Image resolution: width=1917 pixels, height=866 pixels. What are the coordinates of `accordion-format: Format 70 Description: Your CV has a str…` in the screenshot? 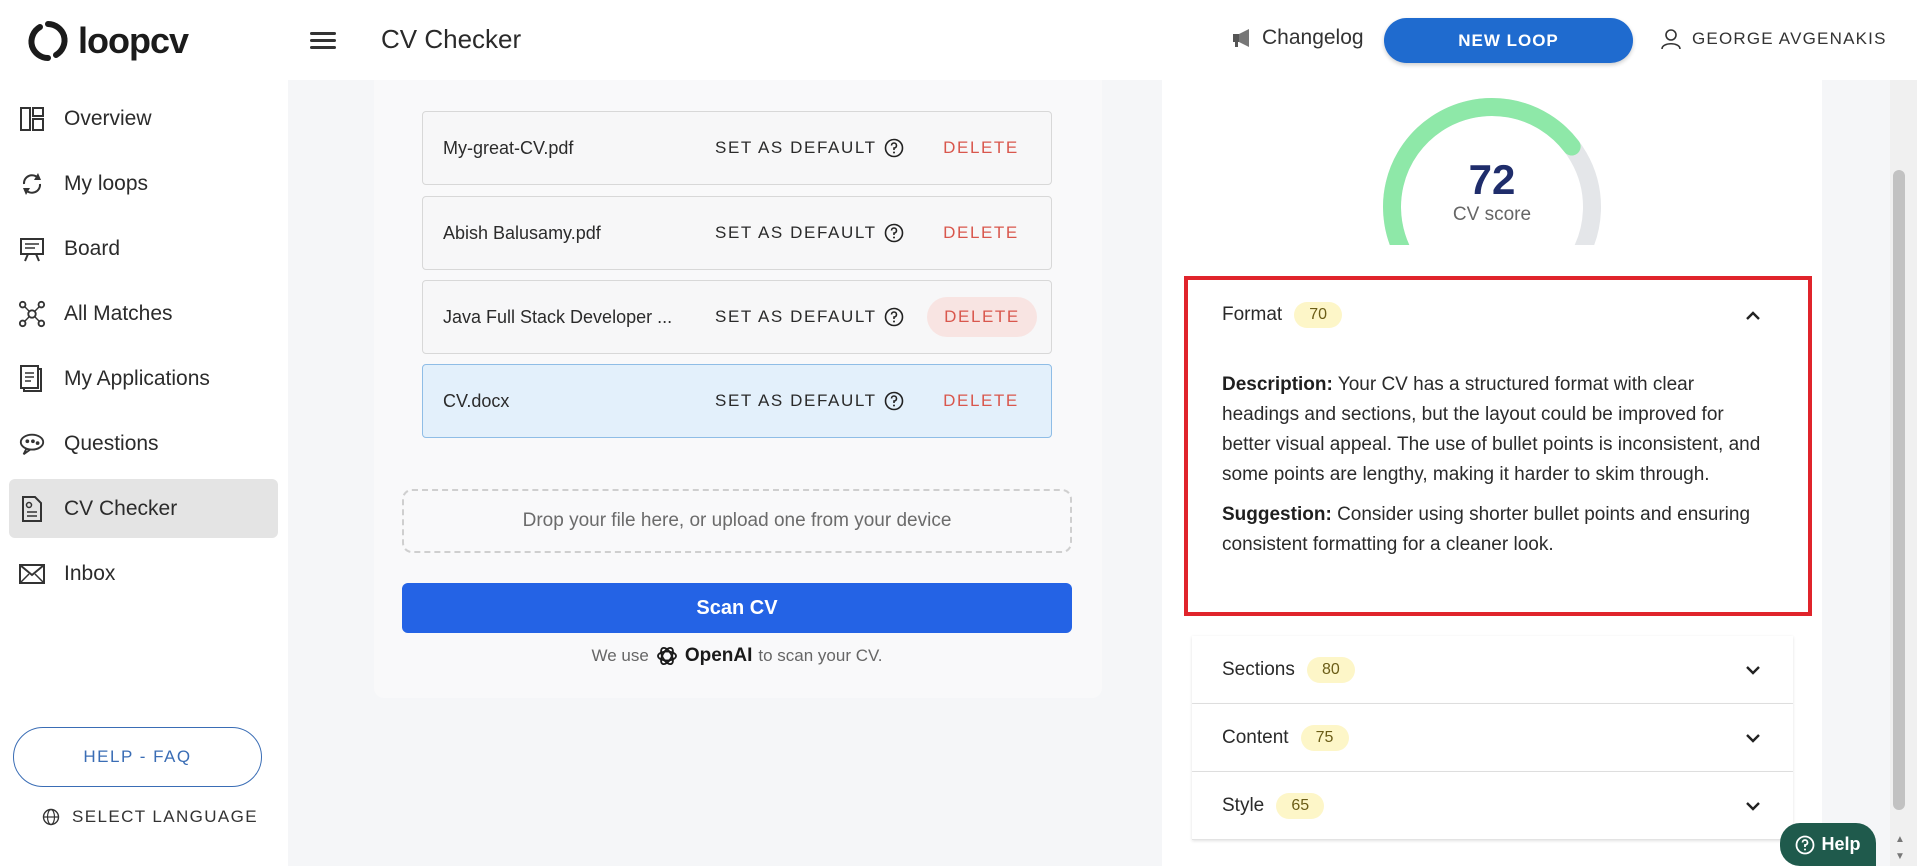 It's located at (1492, 447).